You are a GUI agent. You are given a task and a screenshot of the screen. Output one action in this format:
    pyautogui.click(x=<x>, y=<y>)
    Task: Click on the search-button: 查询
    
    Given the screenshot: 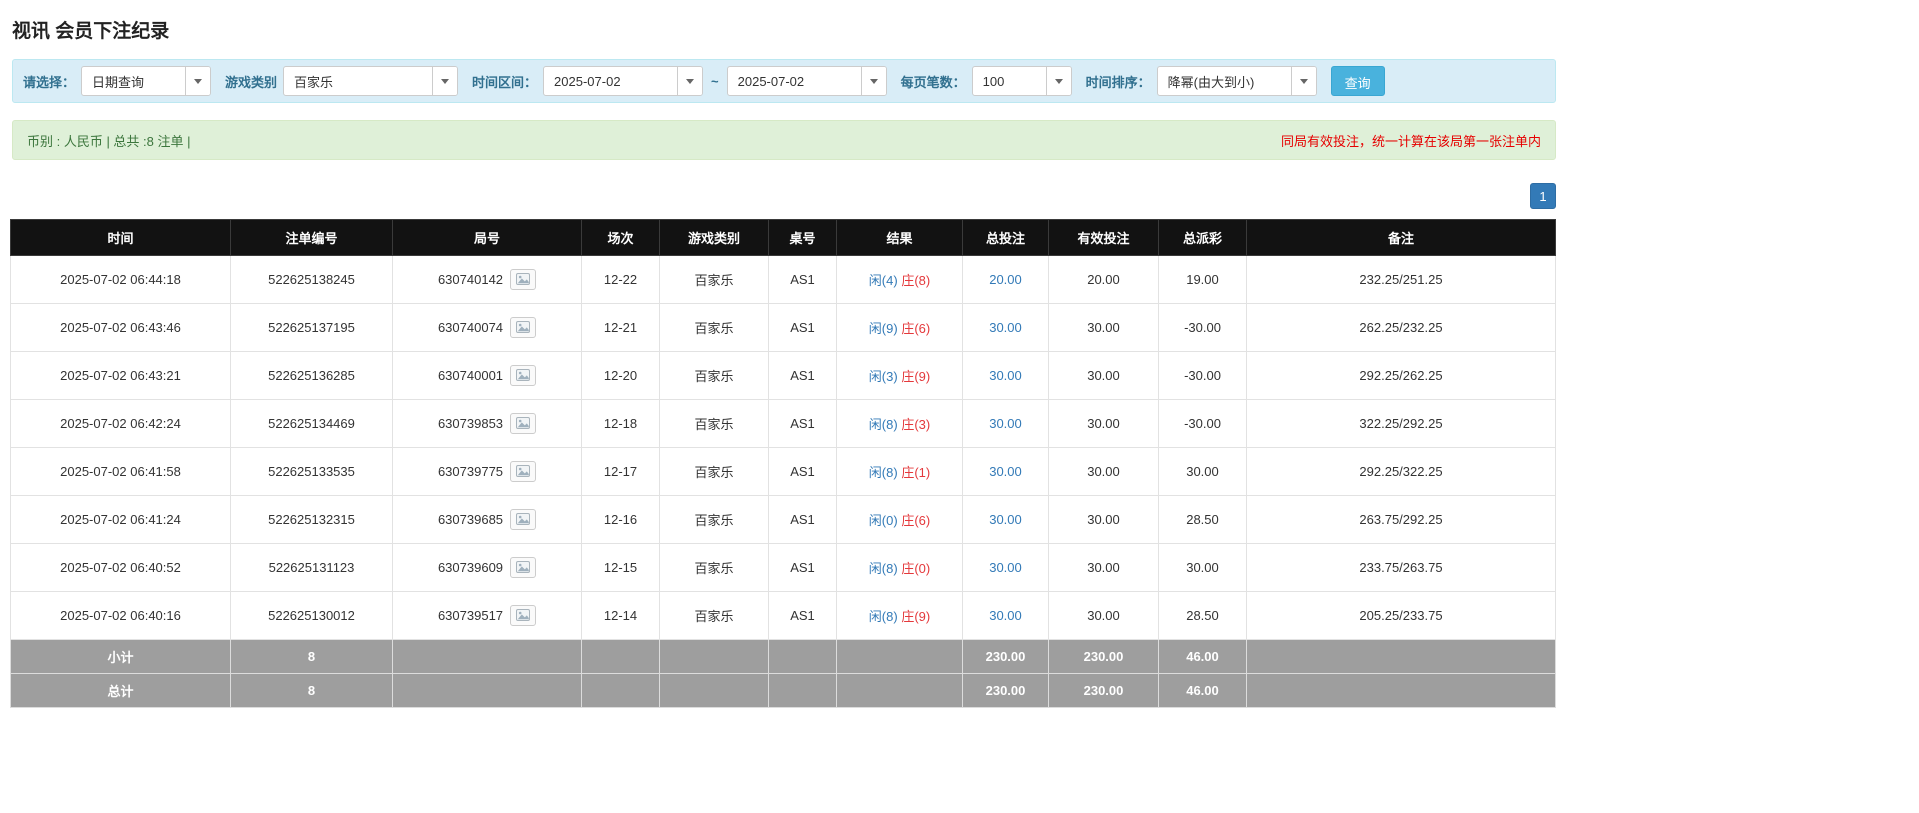 What is the action you would take?
    pyautogui.click(x=1357, y=81)
    